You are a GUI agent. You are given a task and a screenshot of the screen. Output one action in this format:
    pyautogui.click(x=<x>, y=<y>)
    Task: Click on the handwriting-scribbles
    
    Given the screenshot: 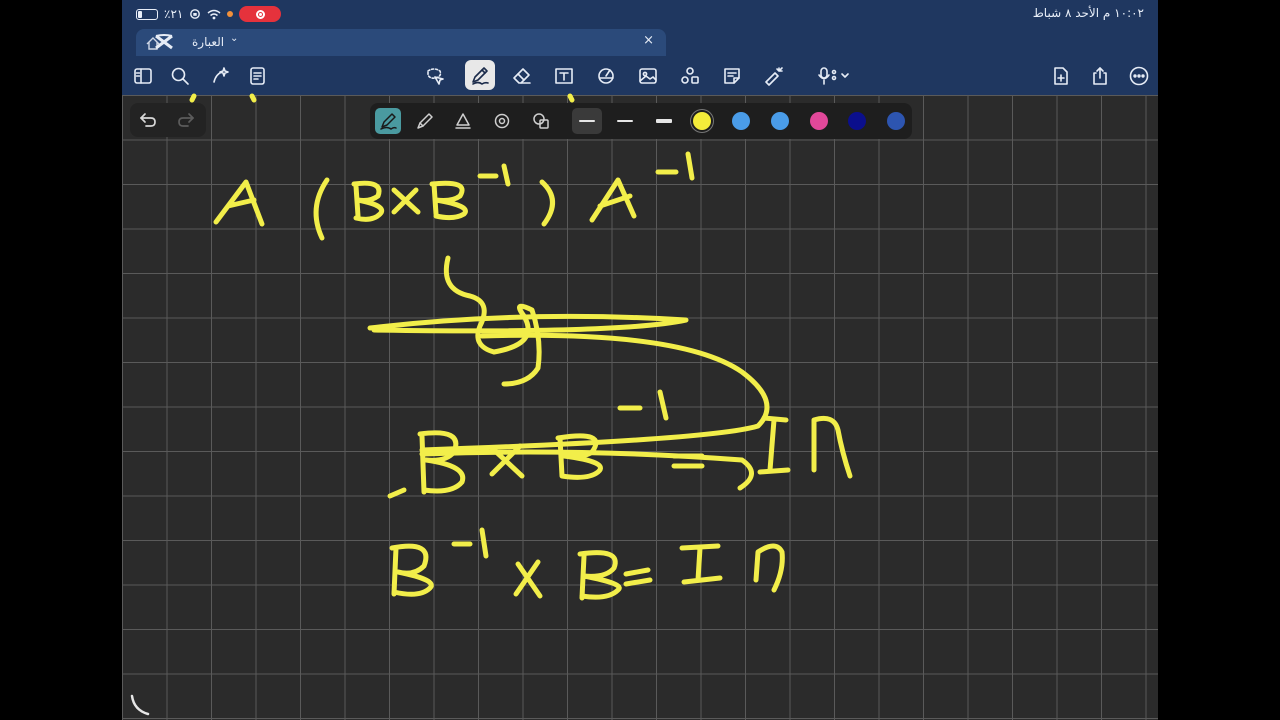 What is the action you would take?
    pyautogui.click(x=568, y=373)
    